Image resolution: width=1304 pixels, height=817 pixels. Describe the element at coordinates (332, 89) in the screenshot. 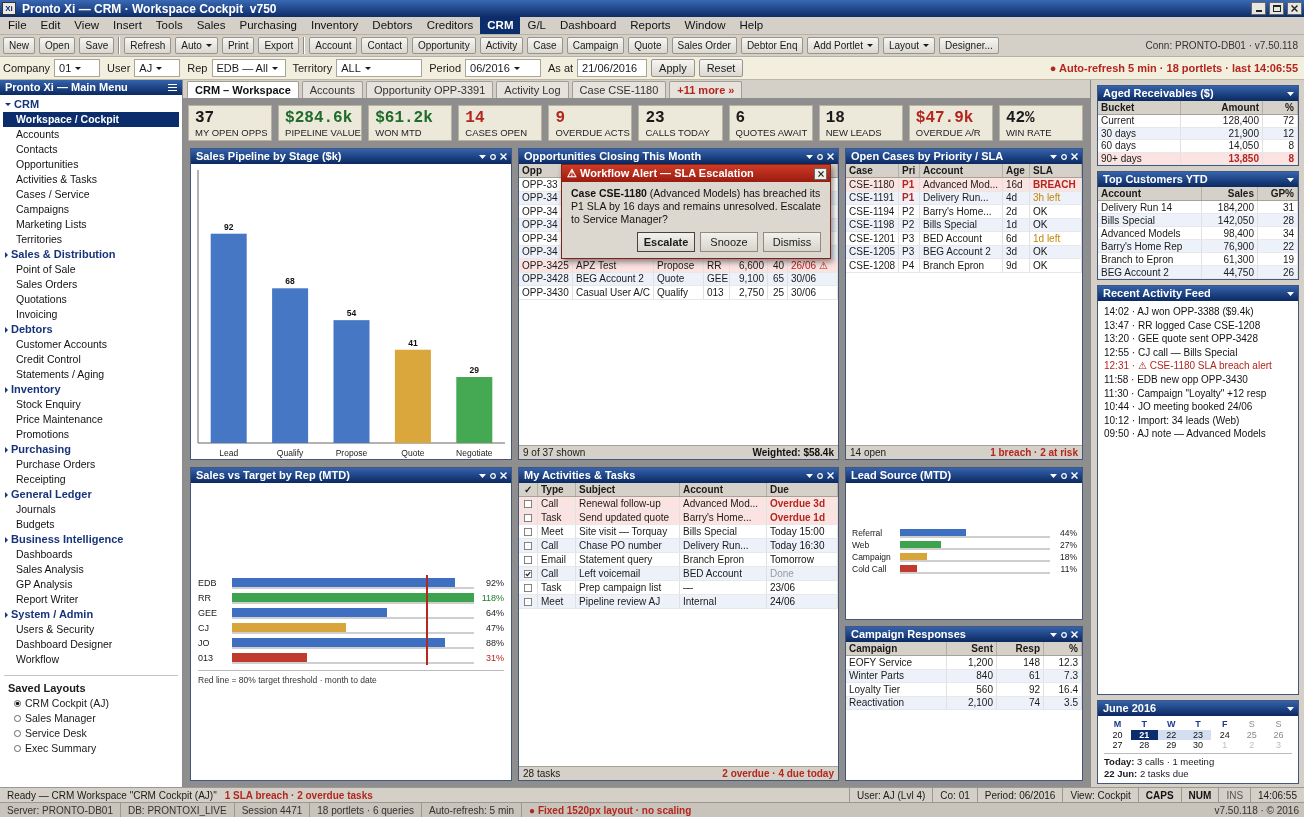

I see `tab: Accounts` at that location.